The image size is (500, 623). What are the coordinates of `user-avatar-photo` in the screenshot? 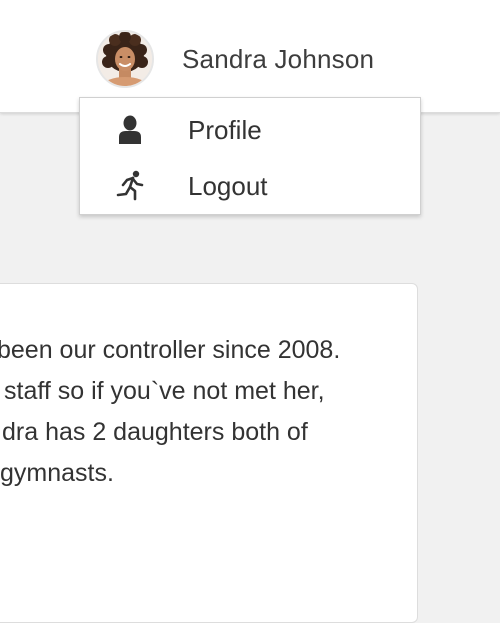 It's located at (125, 59).